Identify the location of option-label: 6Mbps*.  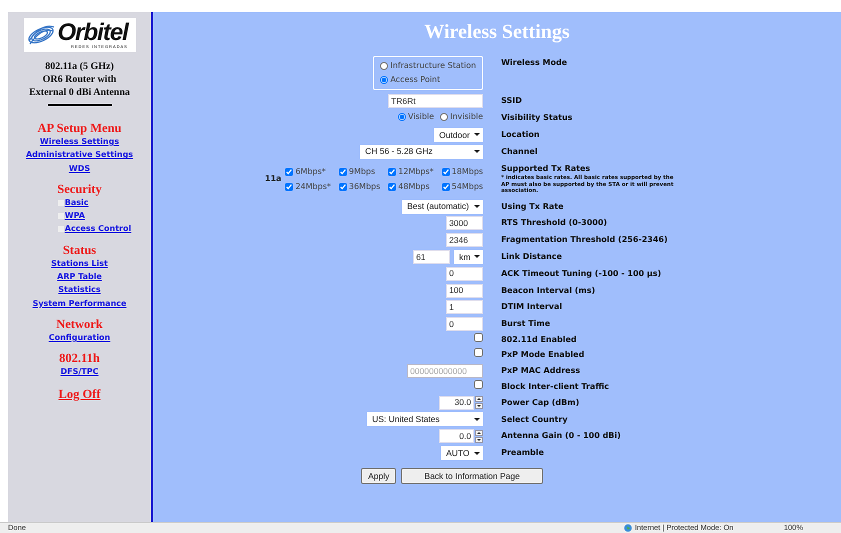
(310, 172).